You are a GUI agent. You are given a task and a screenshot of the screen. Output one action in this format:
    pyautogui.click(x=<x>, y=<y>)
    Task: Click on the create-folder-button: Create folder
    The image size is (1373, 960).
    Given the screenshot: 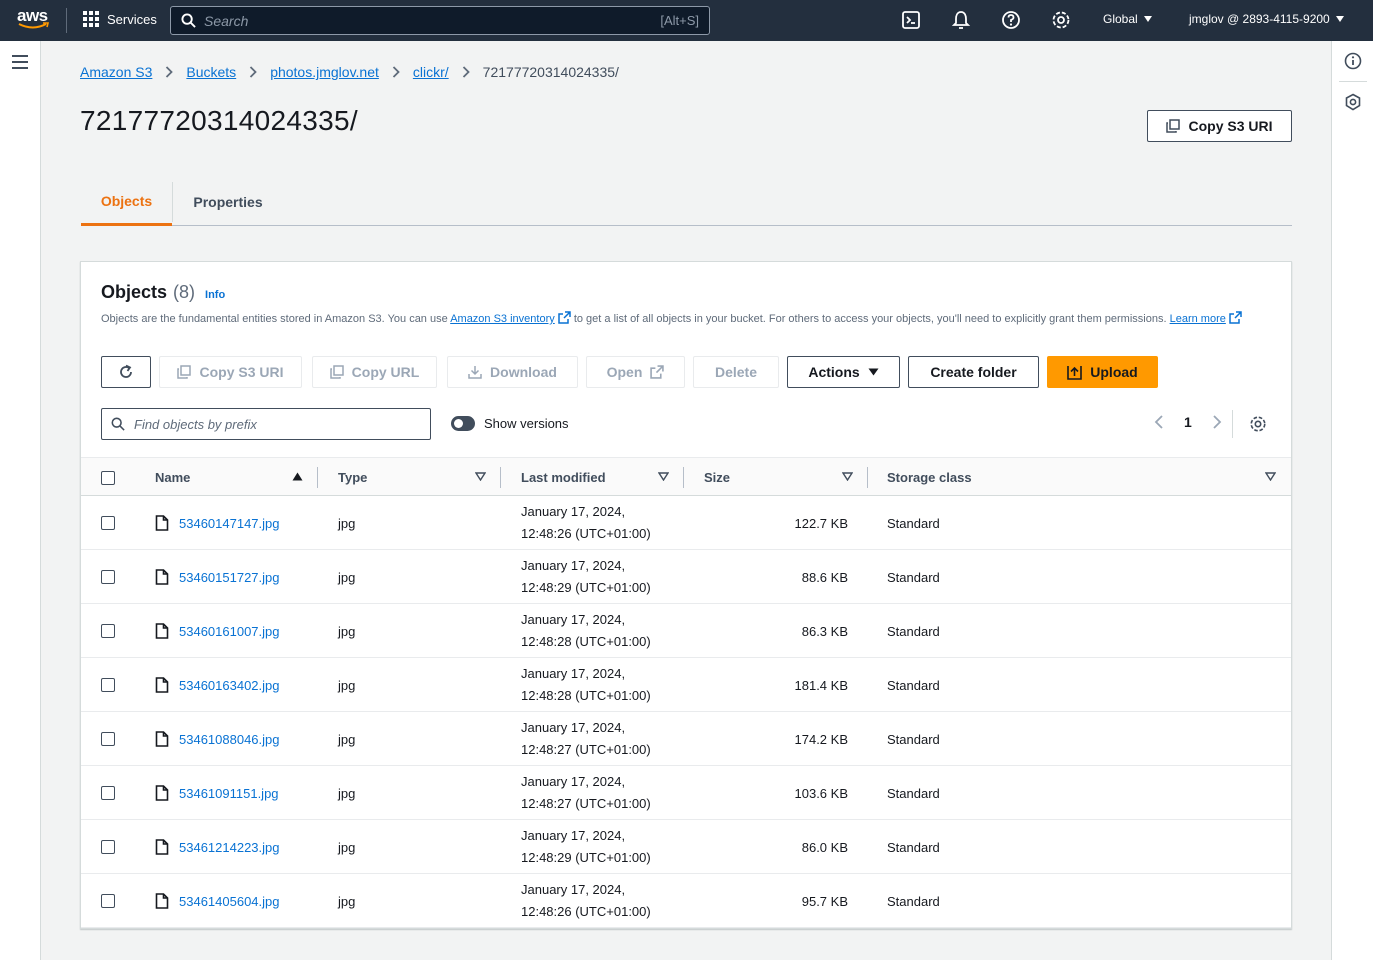 What is the action you would take?
    pyautogui.click(x=973, y=372)
    